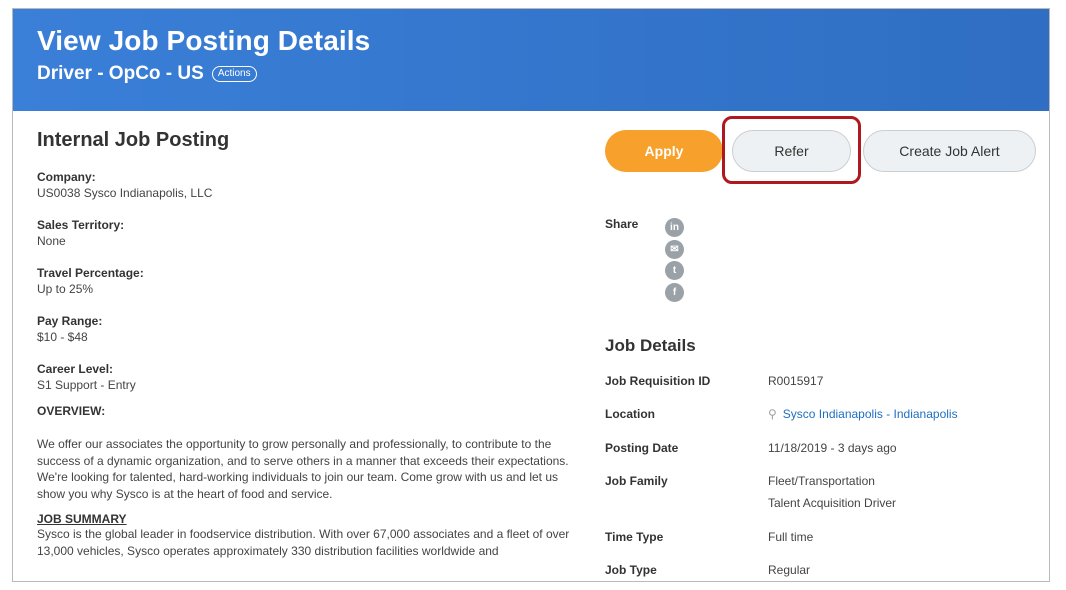 The width and height of the screenshot is (1066, 590). Describe the element at coordinates (120, 73) in the screenshot. I see `job-posting-name: Driver - OpCo - US` at that location.